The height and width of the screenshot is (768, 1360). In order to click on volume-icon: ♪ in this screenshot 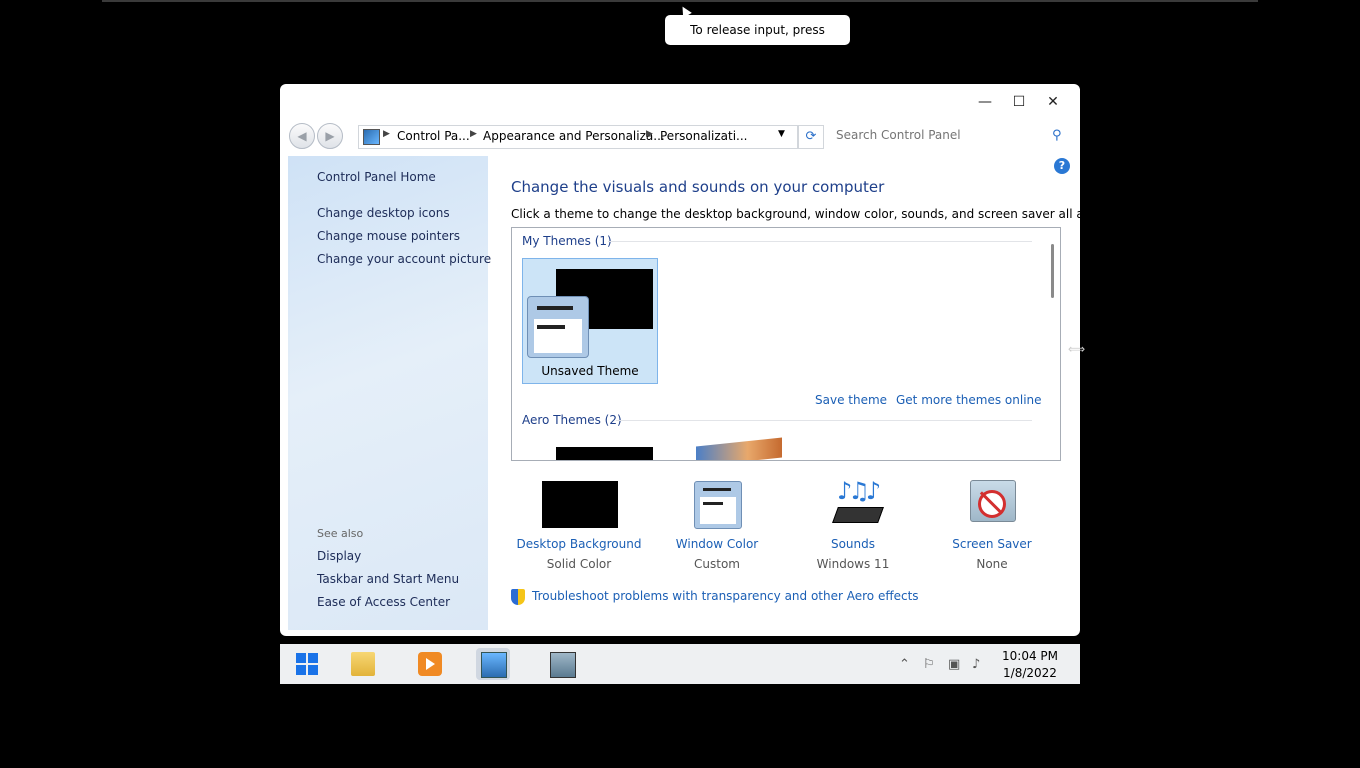, I will do `click(976, 664)`.